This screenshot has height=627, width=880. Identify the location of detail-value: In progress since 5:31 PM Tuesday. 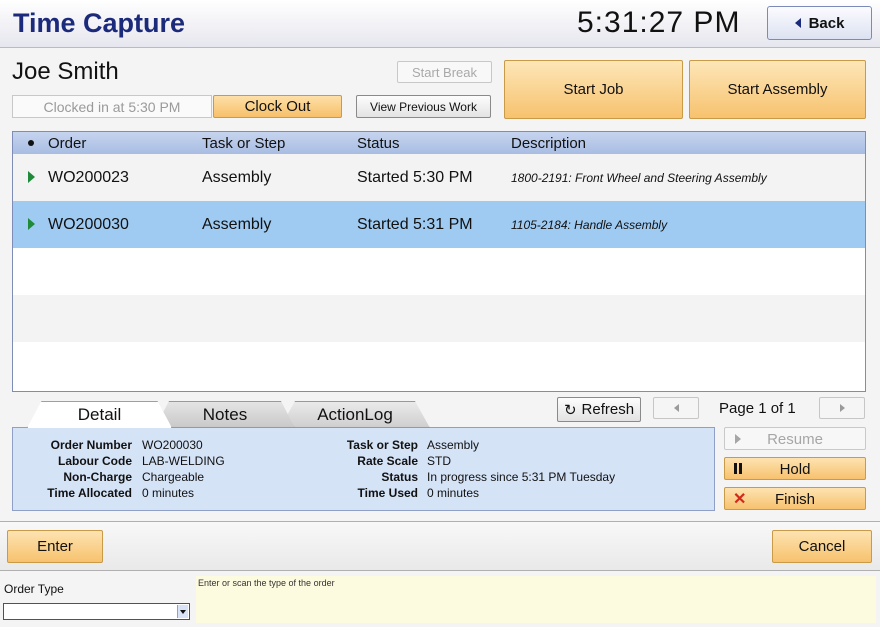
(521, 477).